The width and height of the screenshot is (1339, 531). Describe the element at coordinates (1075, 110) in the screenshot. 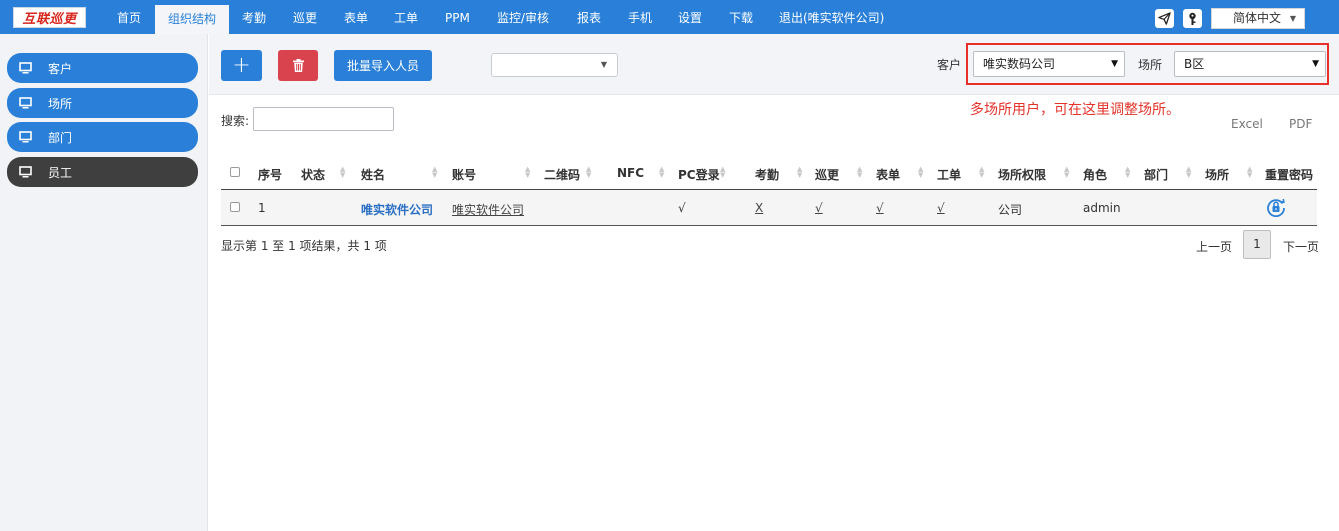

I see `annotation-note: 多场所用户，可在这里调整场所。` at that location.